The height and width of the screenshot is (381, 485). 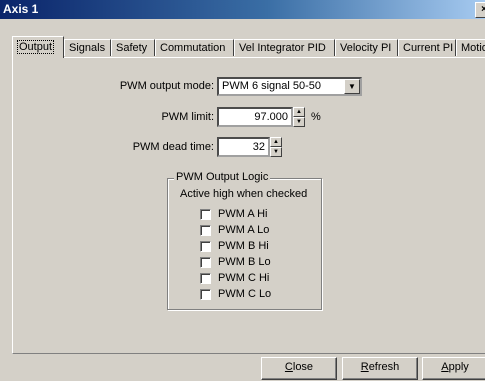 I want to click on group-legend: PWM Output Logic, so click(x=222, y=177).